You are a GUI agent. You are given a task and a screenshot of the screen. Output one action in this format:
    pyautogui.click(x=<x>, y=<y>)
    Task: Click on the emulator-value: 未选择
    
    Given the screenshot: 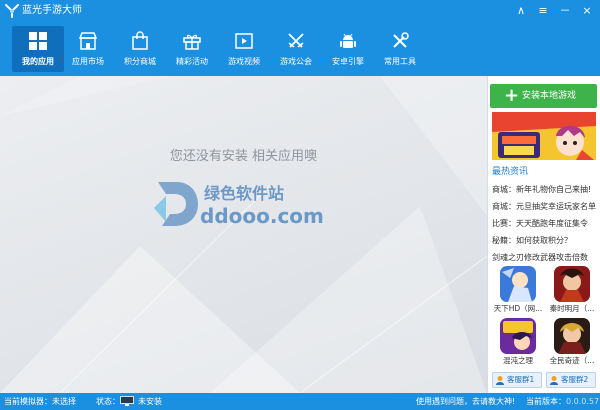 What is the action you would take?
    pyautogui.click(x=64, y=401)
    